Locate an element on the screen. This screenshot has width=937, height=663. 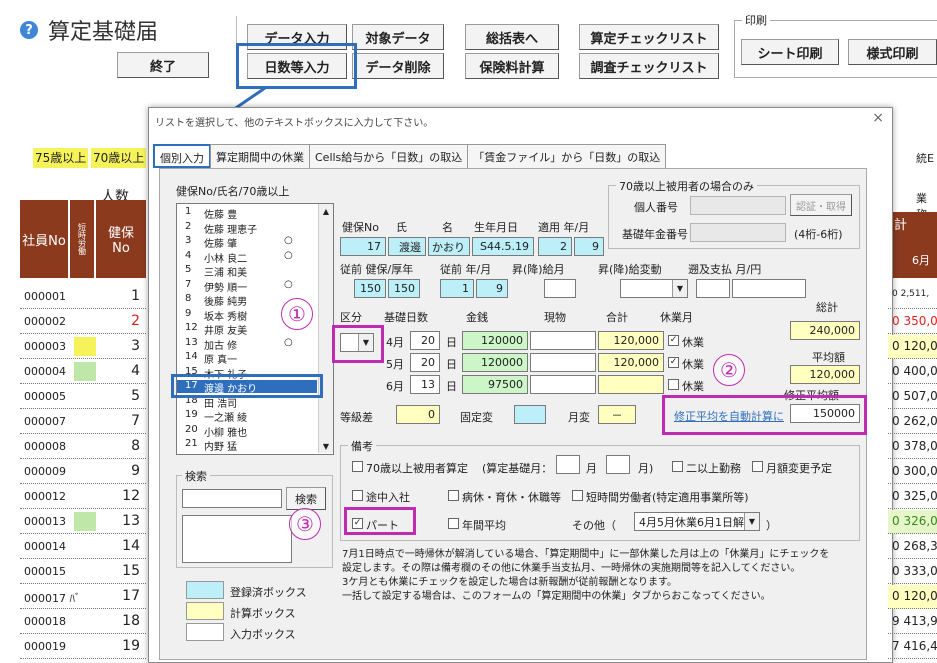
pension-no-field is located at coordinates (738, 232).